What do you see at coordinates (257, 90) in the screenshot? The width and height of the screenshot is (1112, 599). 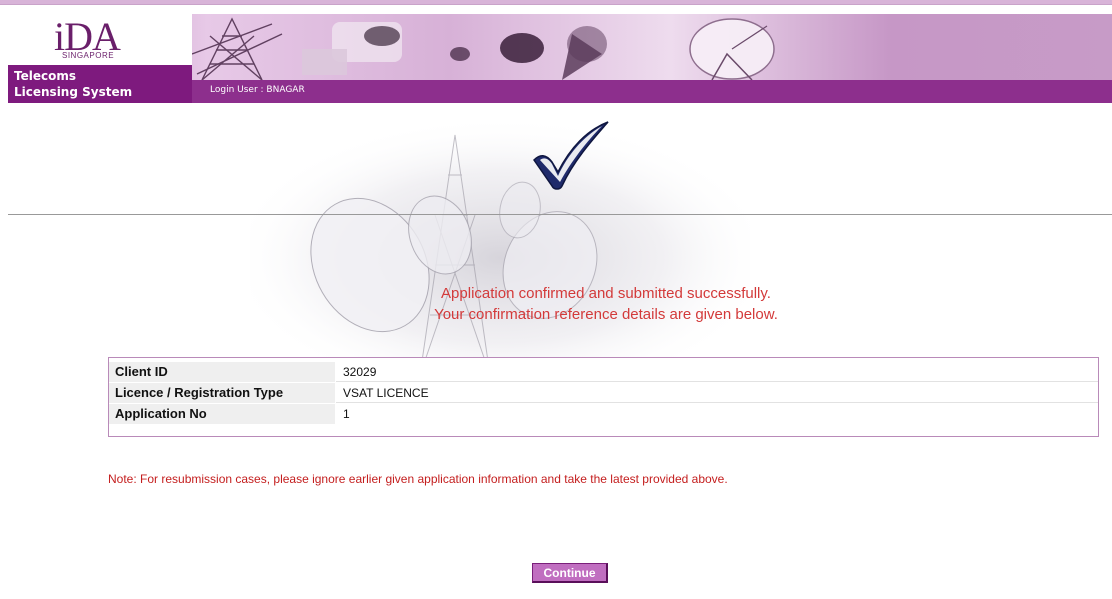 I see `login-user: Login User : BNAGAR` at bounding box center [257, 90].